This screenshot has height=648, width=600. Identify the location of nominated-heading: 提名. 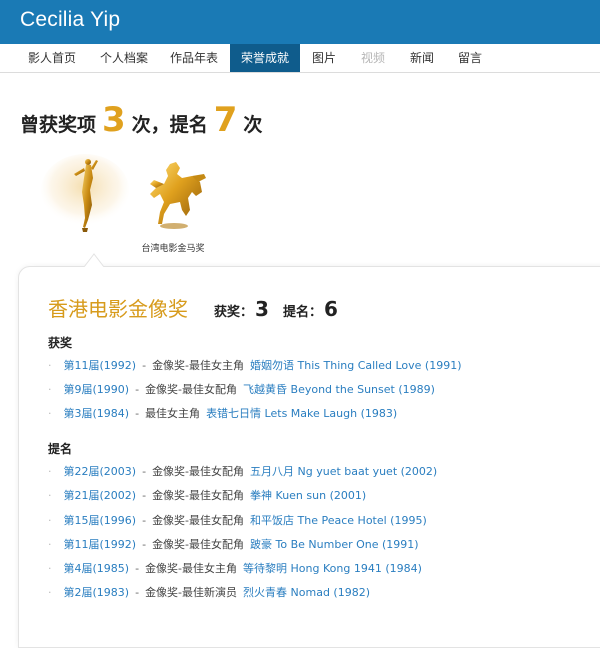
(60, 449).